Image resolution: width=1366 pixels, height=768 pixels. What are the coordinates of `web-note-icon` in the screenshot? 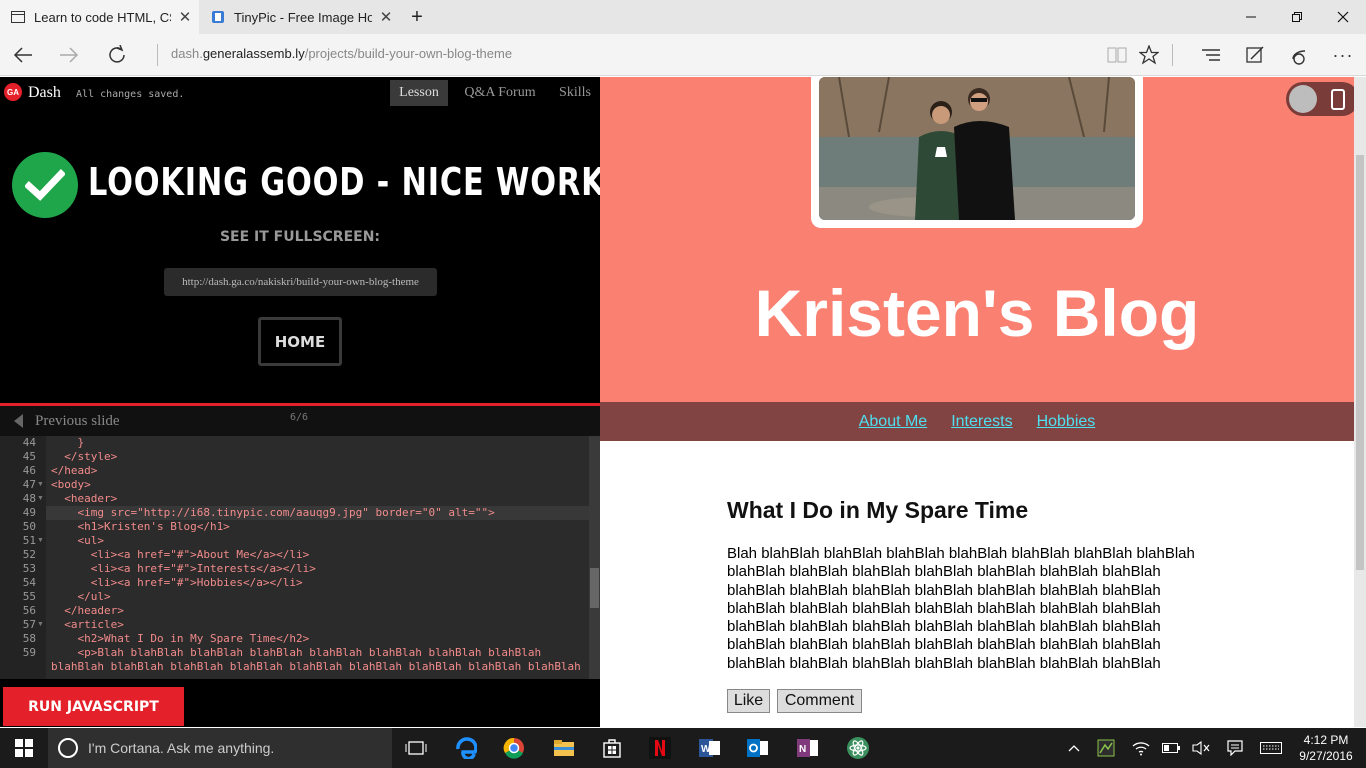 It's located at (1255, 55).